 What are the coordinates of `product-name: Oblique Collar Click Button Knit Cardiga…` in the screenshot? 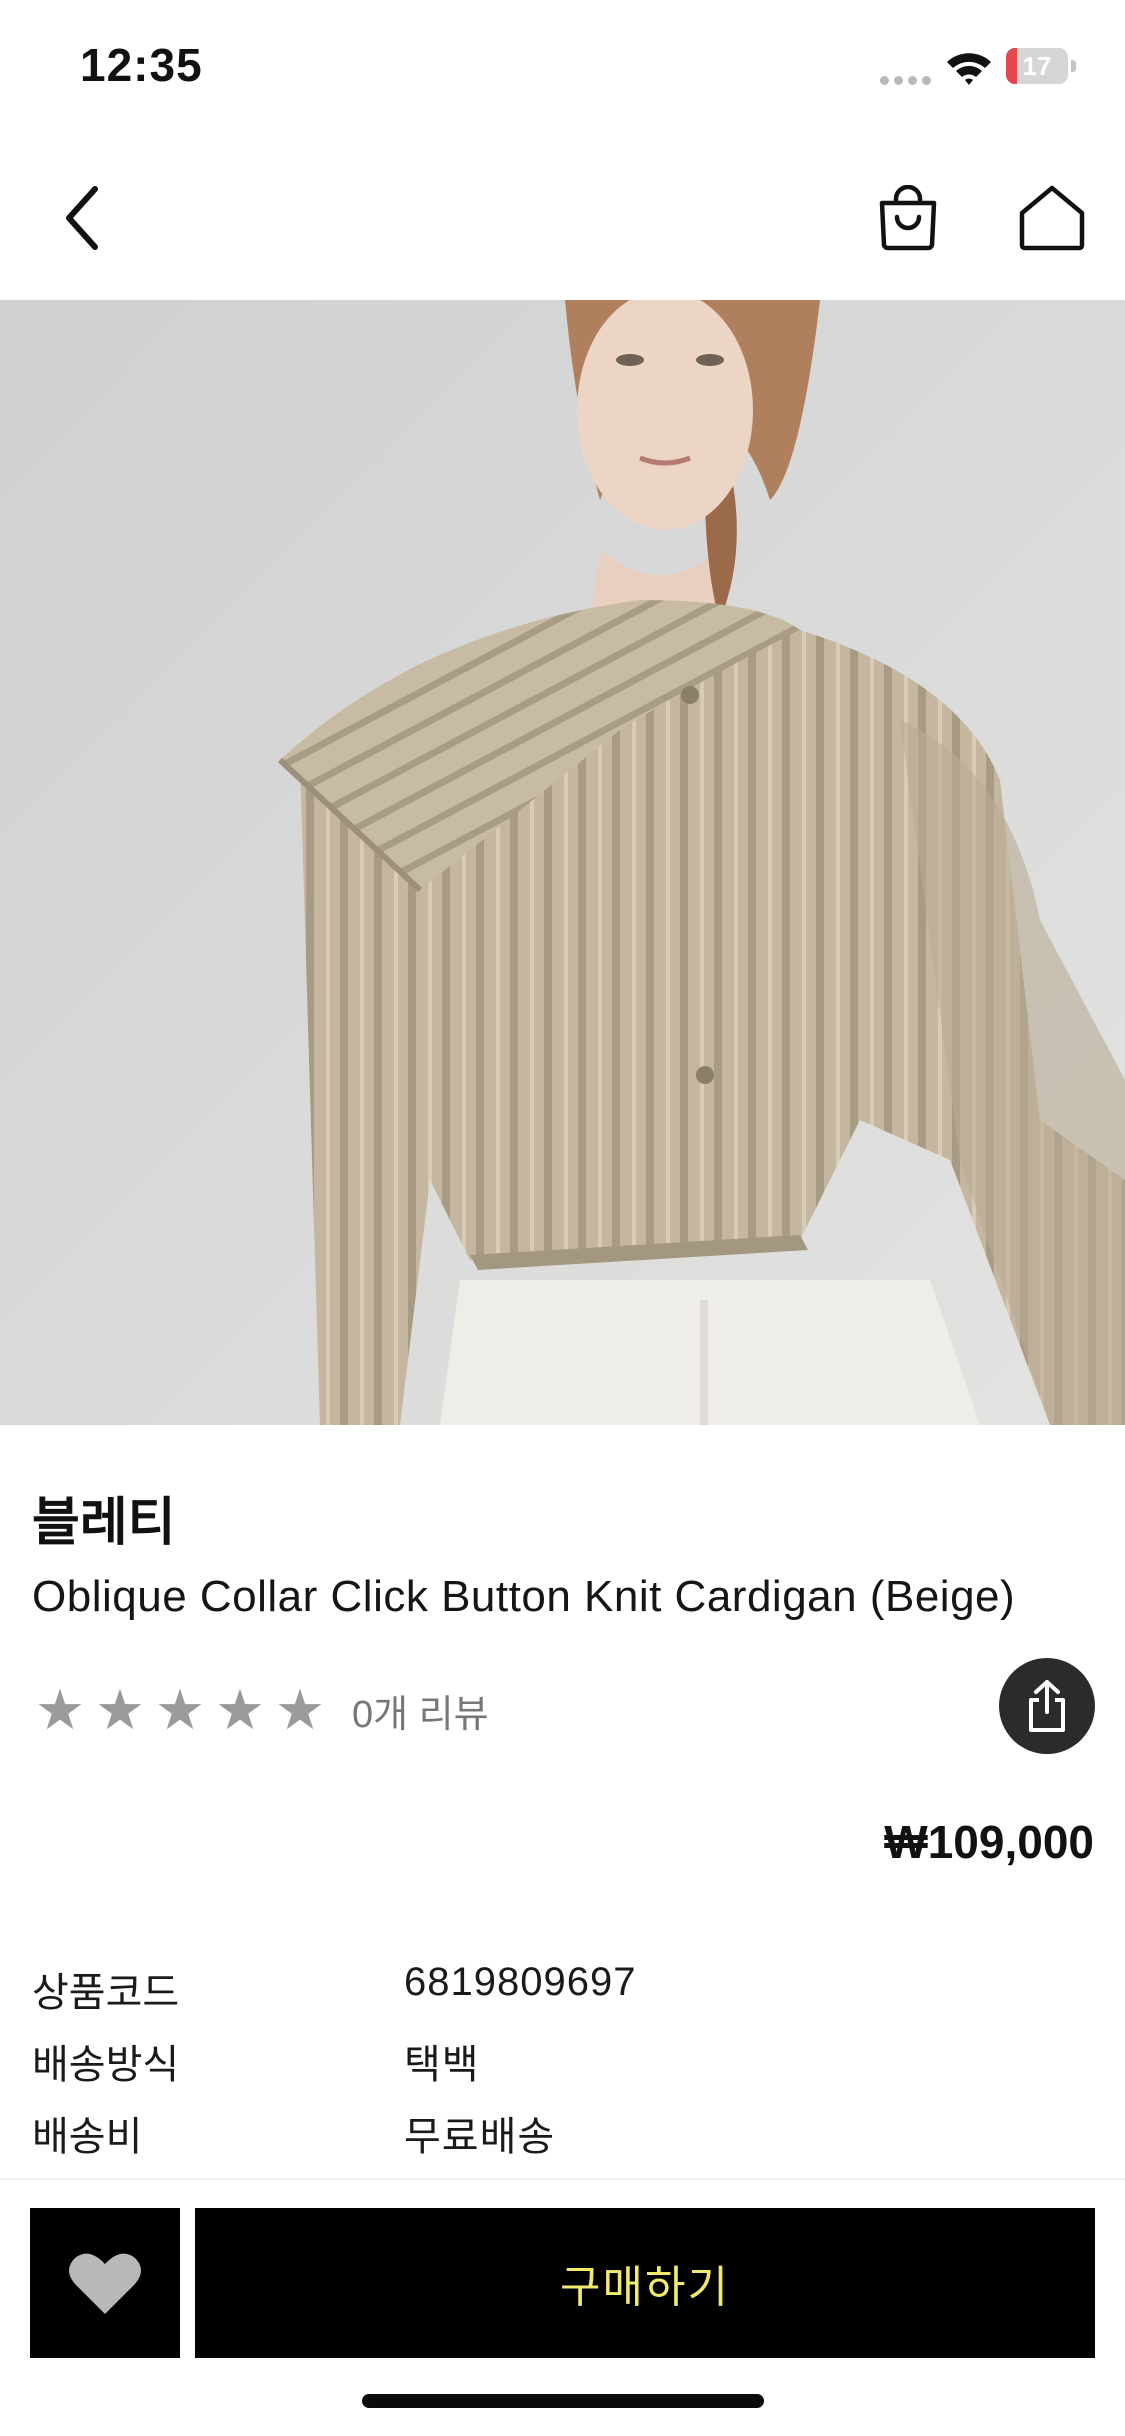 It's located at (524, 1596).